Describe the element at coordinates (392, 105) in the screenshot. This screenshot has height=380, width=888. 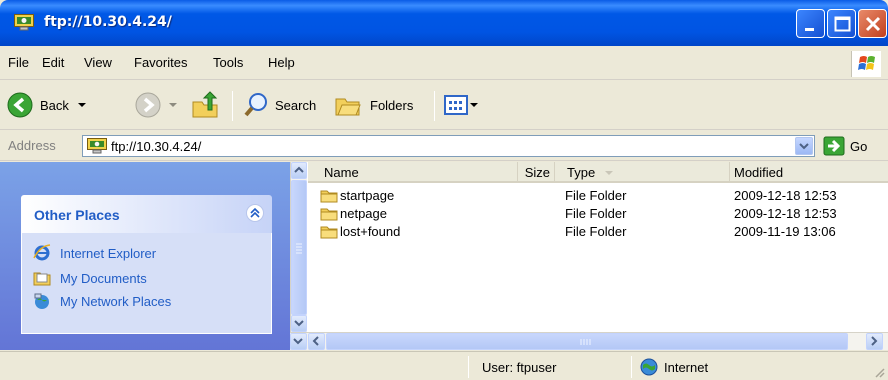
I see `folders-label: Folders` at that location.